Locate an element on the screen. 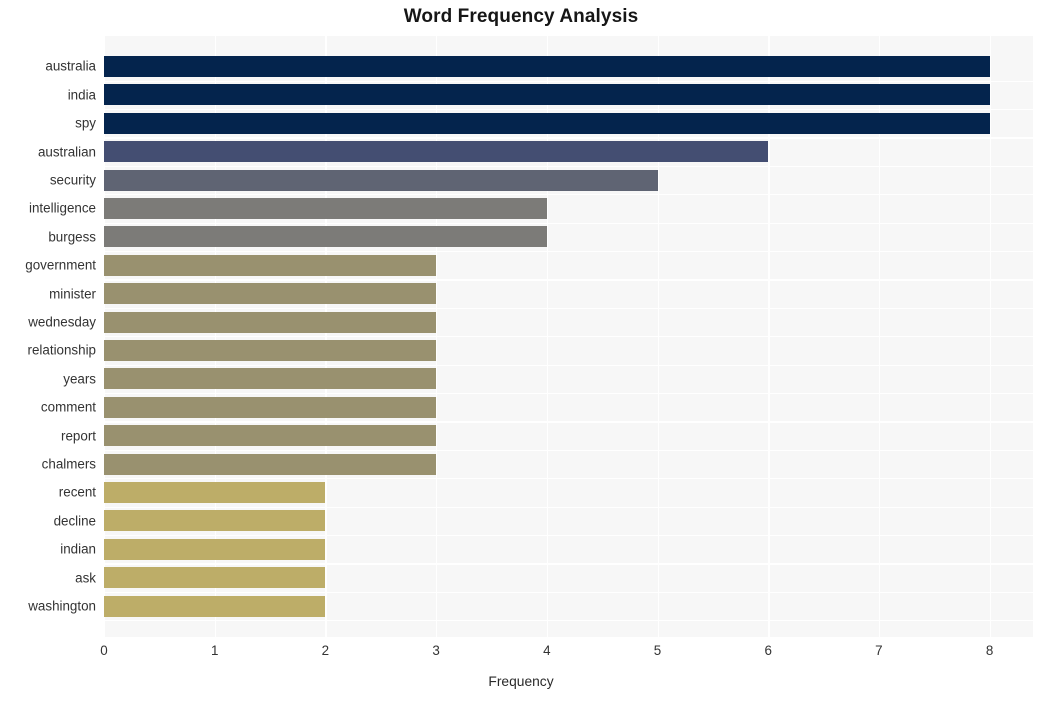 This screenshot has width=1042, height=701. y-tick-label-government: government is located at coordinates (60, 265).